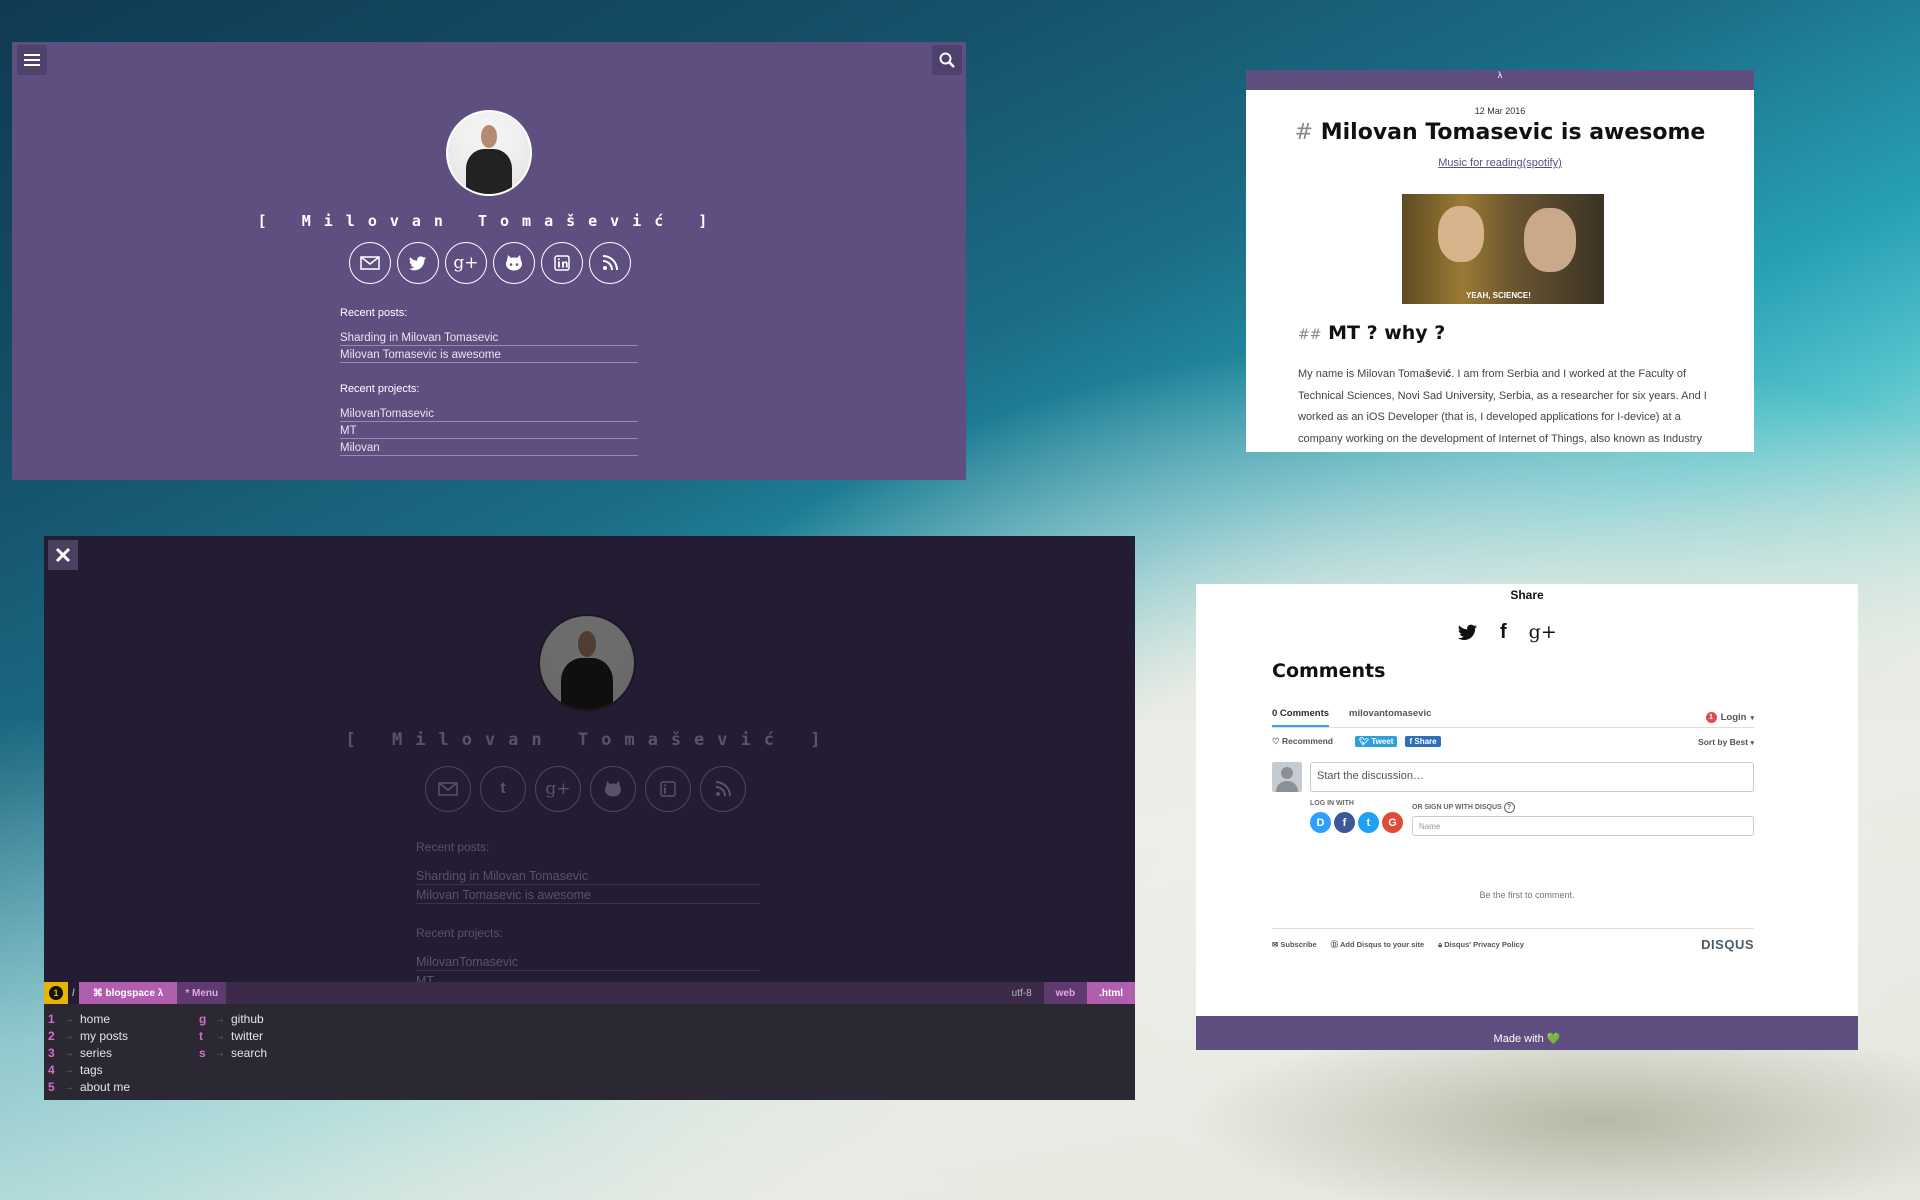 This screenshot has width=1920, height=1200. I want to click on facebook-share-button: f Share, so click(1423, 741).